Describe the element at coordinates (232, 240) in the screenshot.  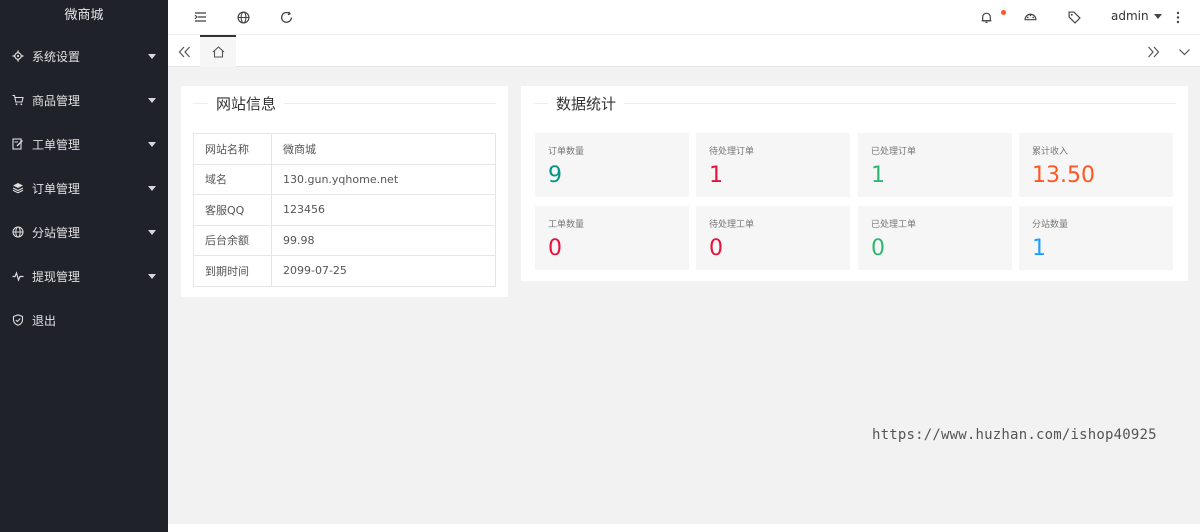
I see `row-key: 后台余额` at that location.